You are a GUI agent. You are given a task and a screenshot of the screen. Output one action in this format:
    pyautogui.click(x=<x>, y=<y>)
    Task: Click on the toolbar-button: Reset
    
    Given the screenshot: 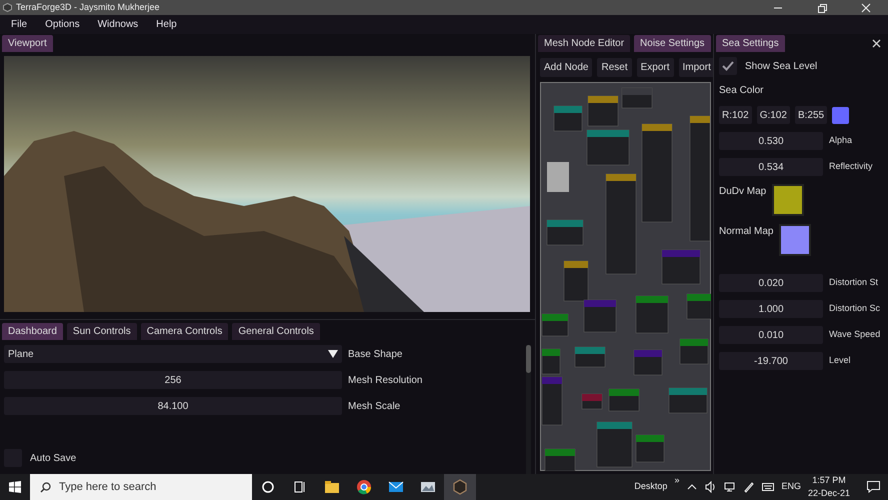 What is the action you would take?
    pyautogui.click(x=614, y=67)
    